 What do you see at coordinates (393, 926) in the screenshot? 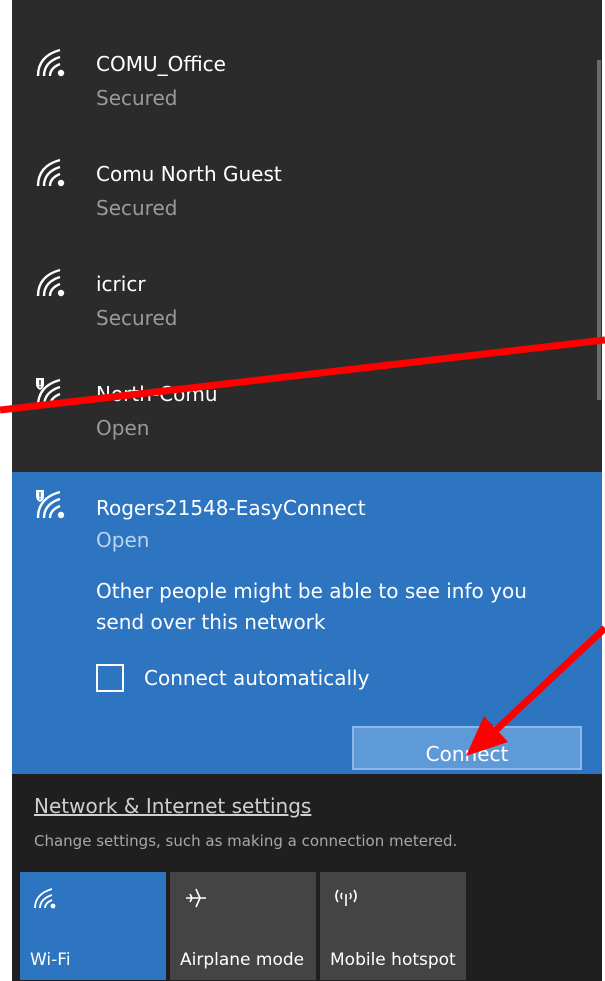
I see `quick-action-mobile-hotspot: Mobile hotspot` at bounding box center [393, 926].